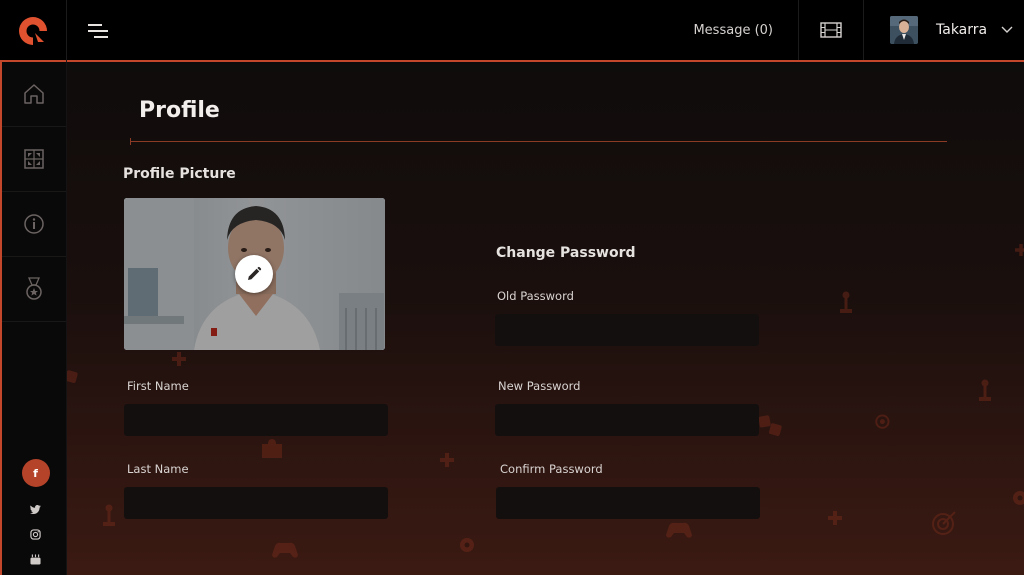 This screenshot has width=1024, height=575. What do you see at coordinates (179, 110) in the screenshot?
I see `page-title: Profile` at bounding box center [179, 110].